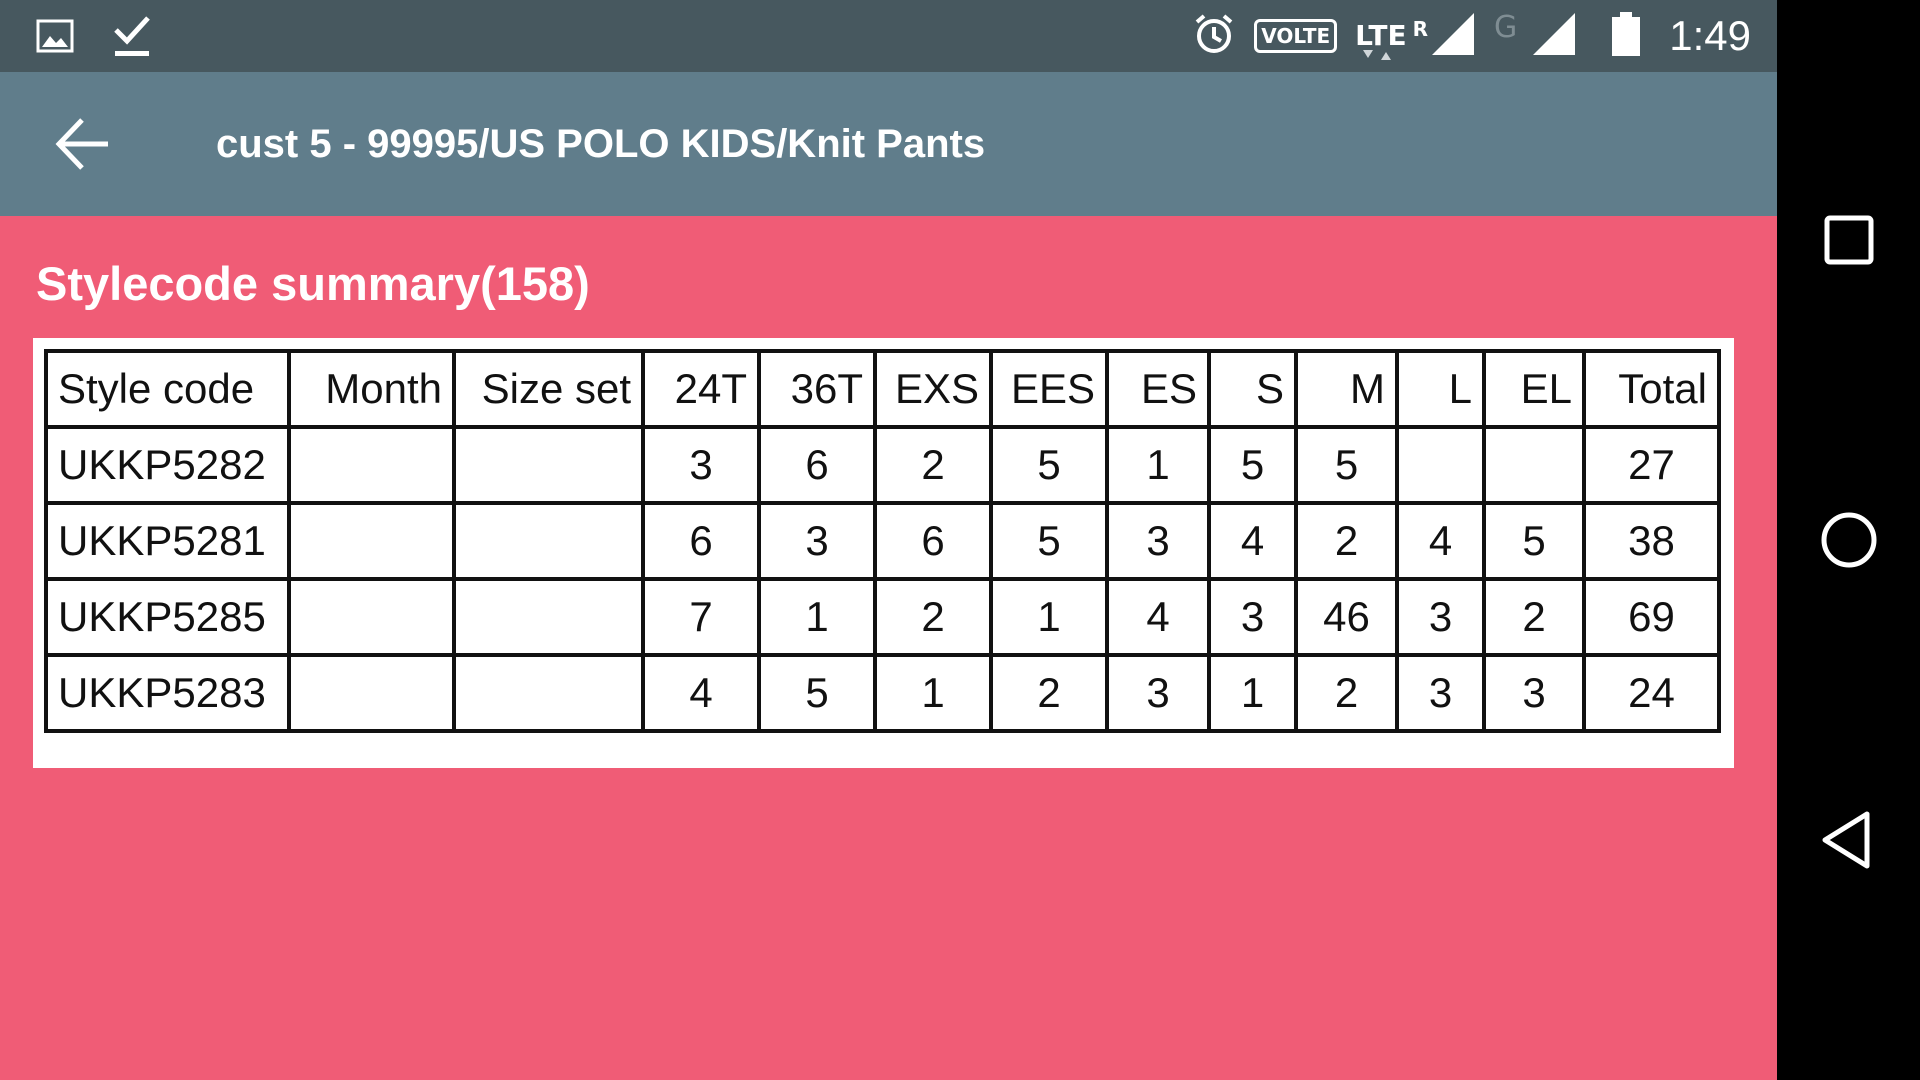 The width and height of the screenshot is (1920, 1080). What do you see at coordinates (1651, 617) in the screenshot?
I see `total-cell: 69` at bounding box center [1651, 617].